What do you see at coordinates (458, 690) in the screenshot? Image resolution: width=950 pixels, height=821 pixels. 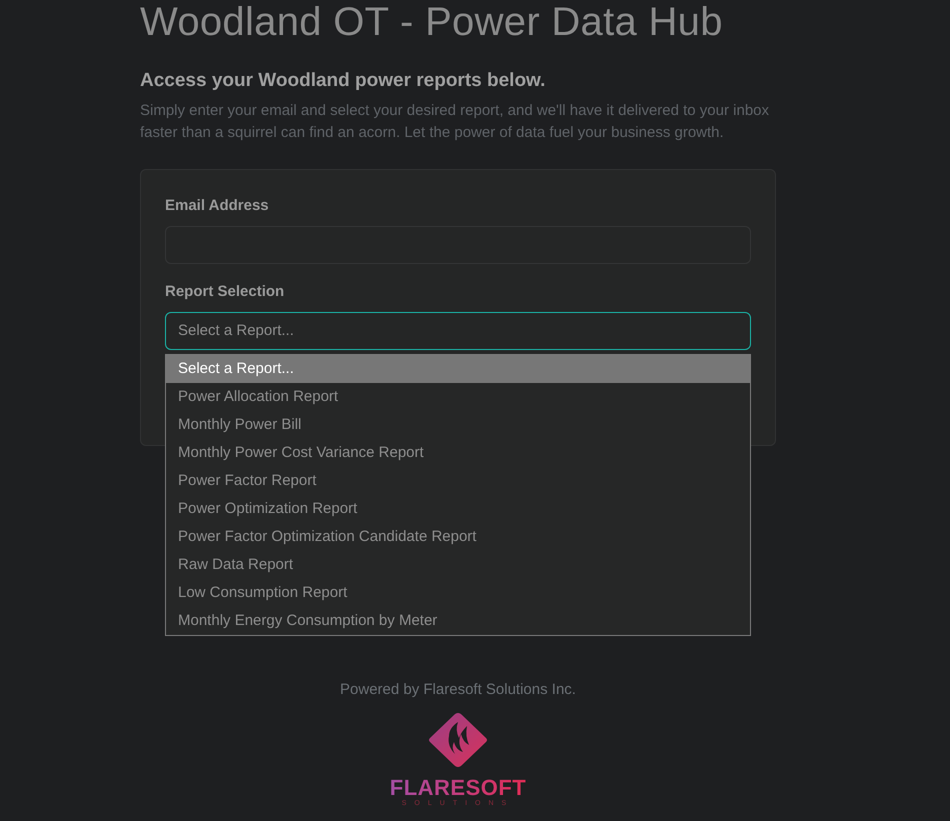 I see `footer-credit: Powered by Flaresoft Solutions Inc.` at bounding box center [458, 690].